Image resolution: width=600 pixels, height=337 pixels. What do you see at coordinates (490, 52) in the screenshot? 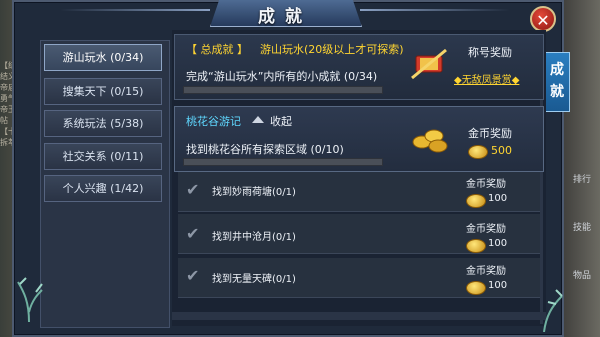
I see `summary-reward-title: 称号奖励` at bounding box center [490, 52].